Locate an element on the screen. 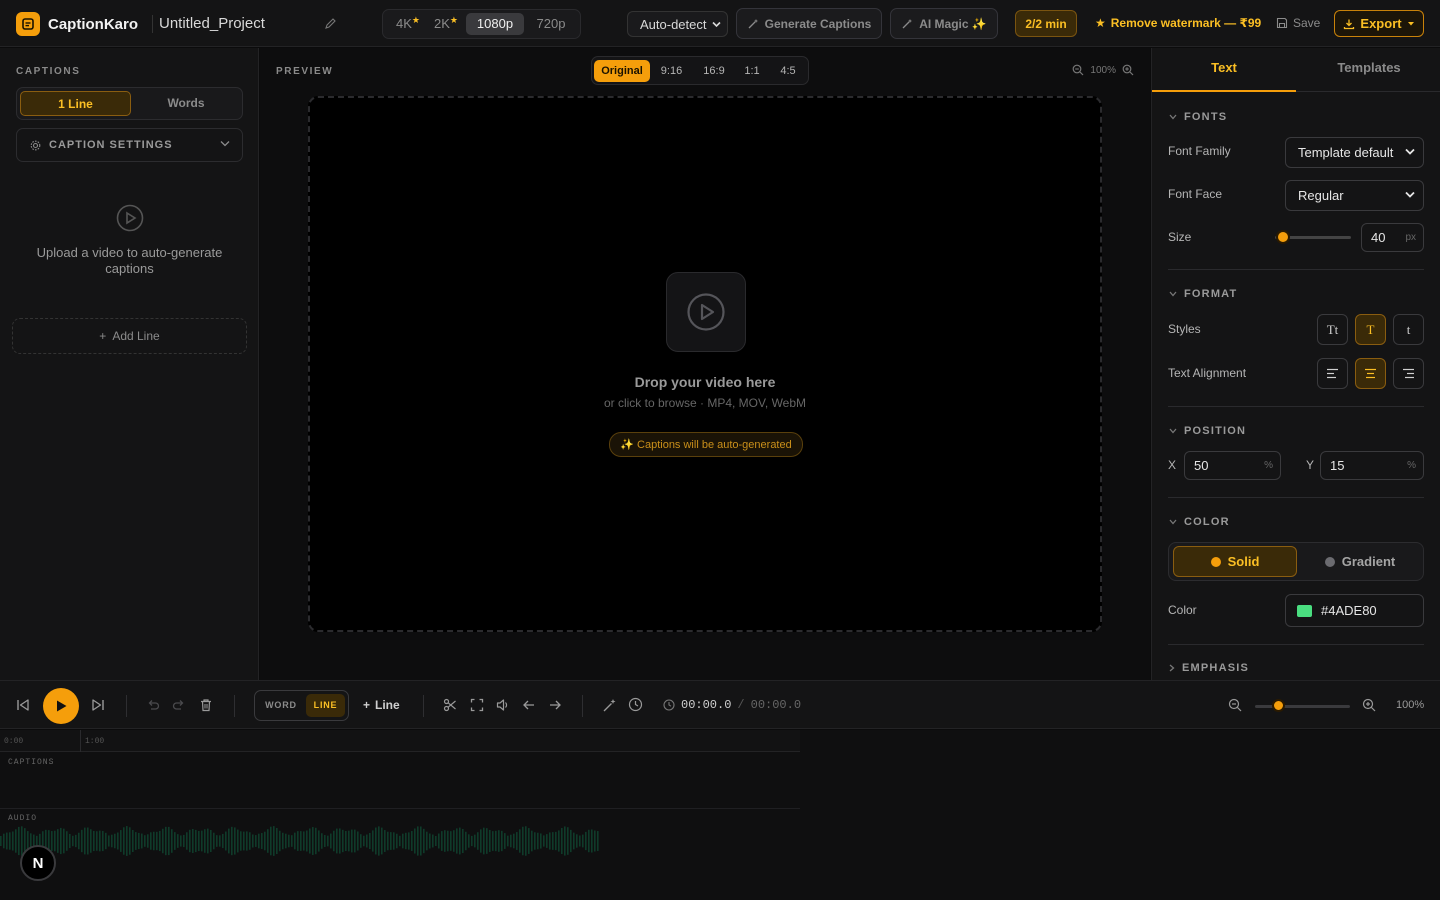 The image size is (1440, 900). tab-templates: Templates is located at coordinates (1368, 70).